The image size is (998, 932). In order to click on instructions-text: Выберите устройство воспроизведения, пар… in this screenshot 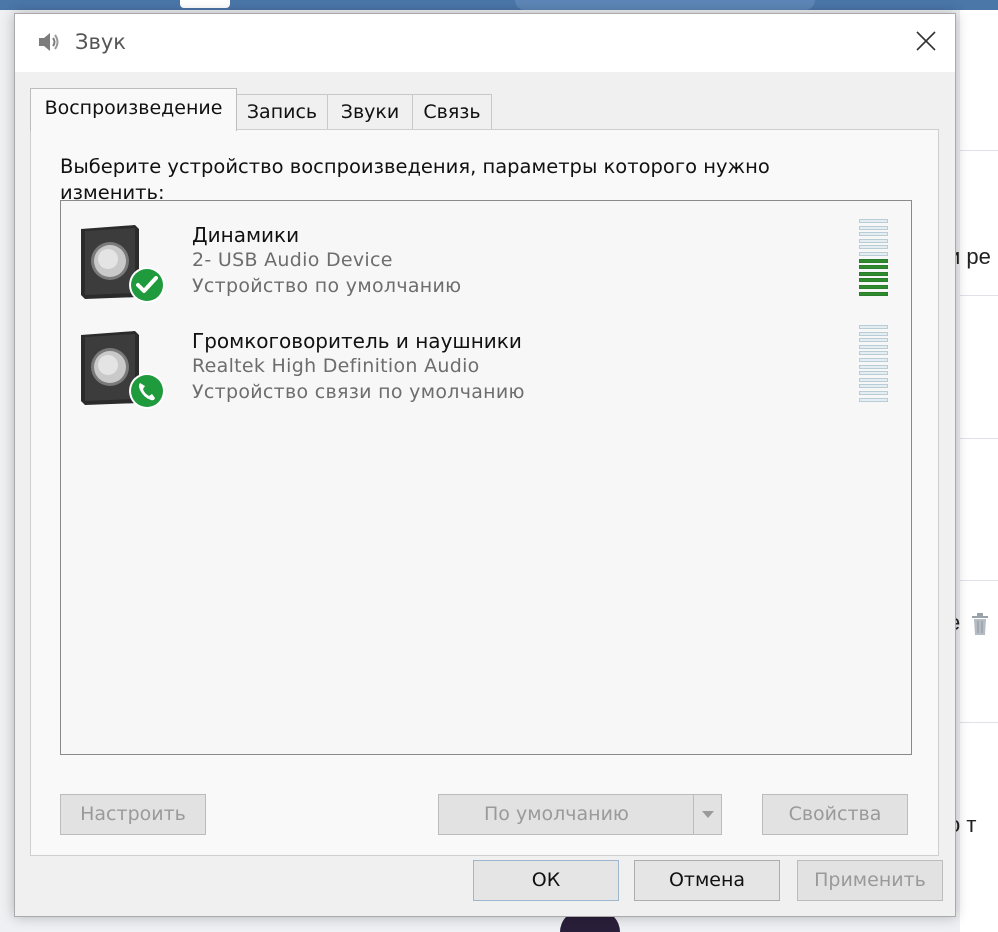, I will do `click(460, 180)`.